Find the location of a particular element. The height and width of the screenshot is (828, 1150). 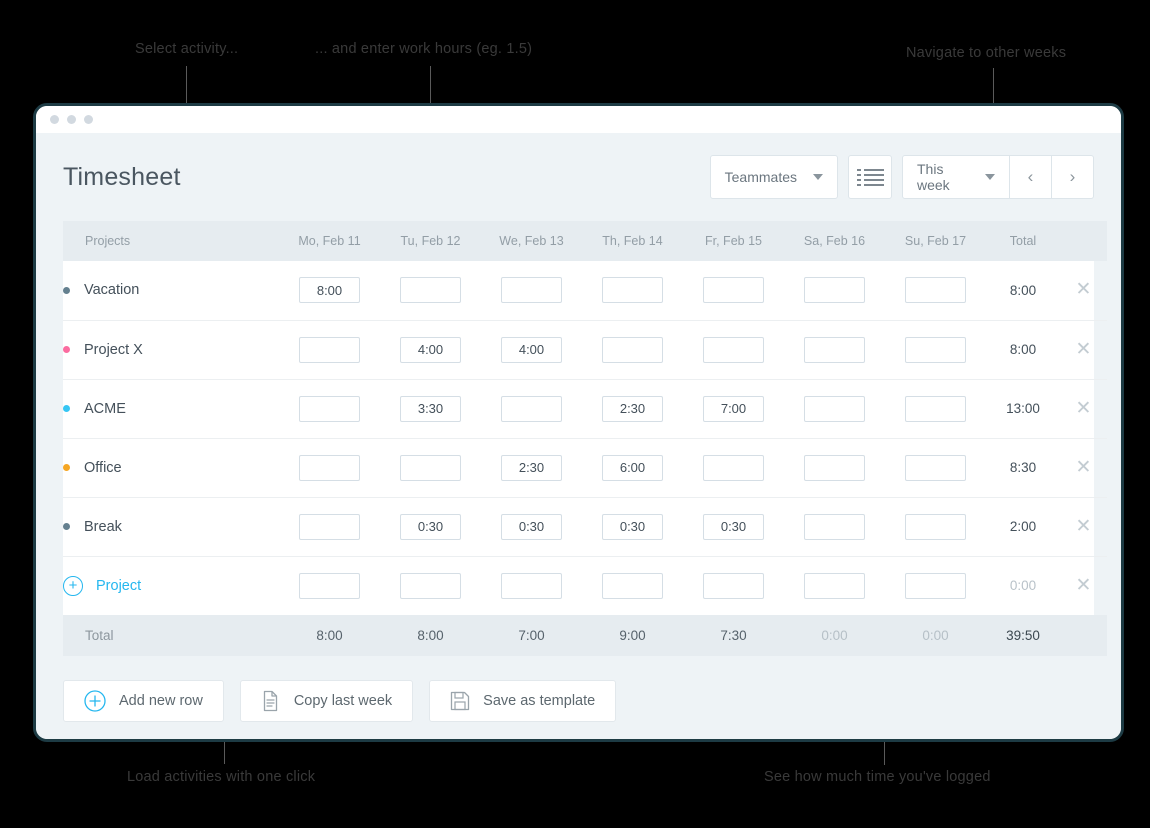

project-name: Break is located at coordinates (103, 527).